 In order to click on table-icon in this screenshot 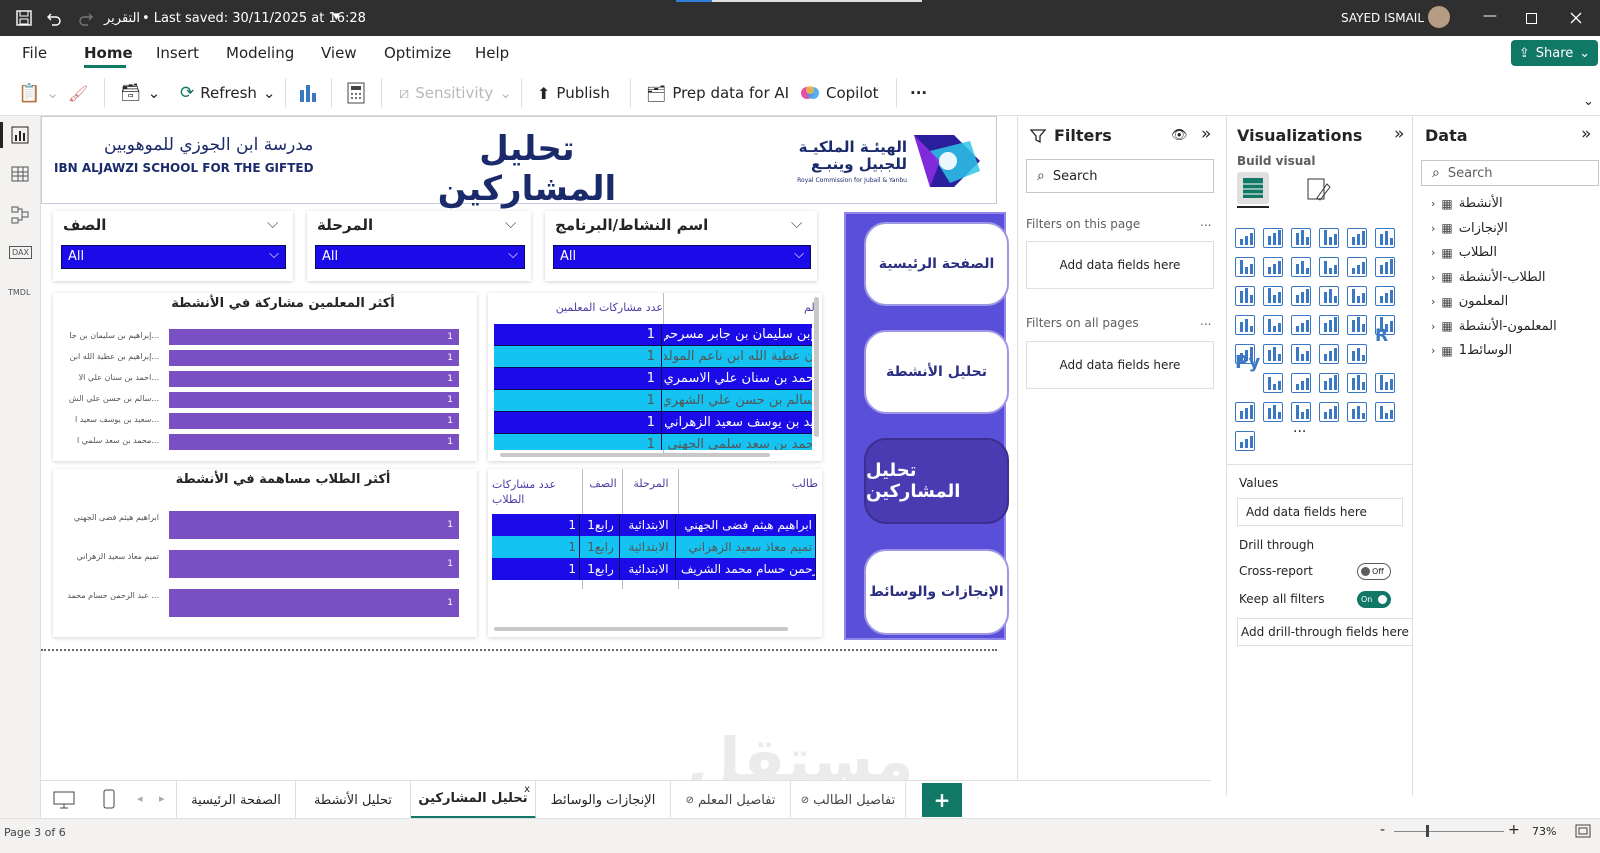, I will do `click(1329, 354)`.